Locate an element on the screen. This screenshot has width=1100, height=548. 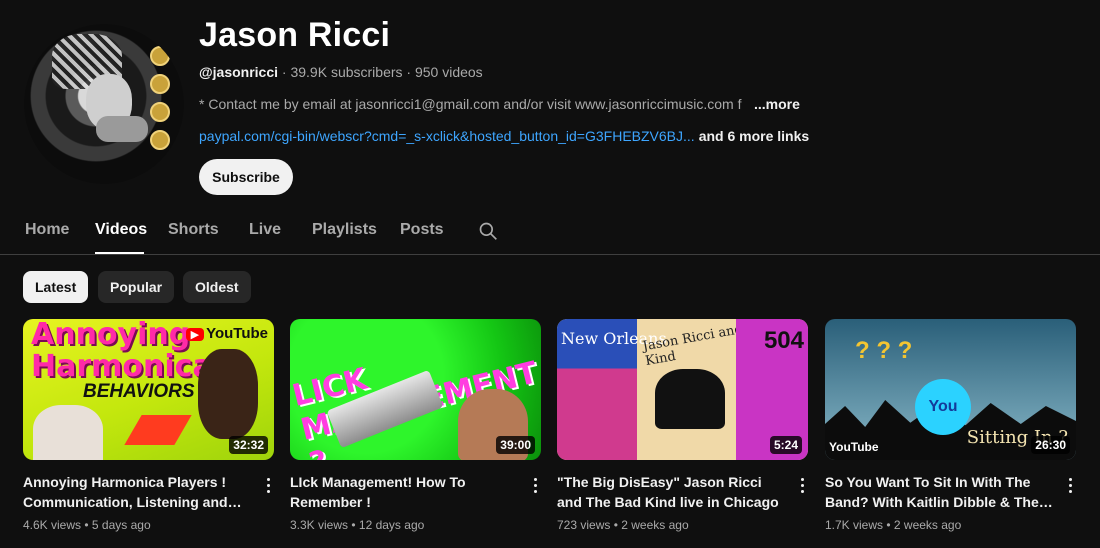
question-mark-icon: ? ? ? is located at coordinates (884, 350).